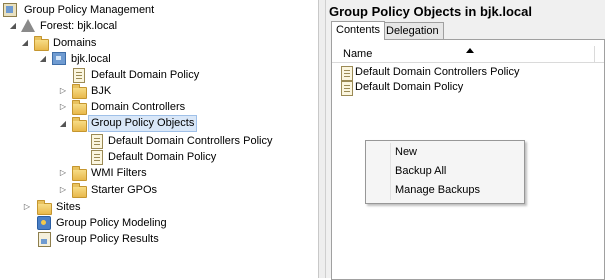  Describe the element at coordinates (358, 30) in the screenshot. I see `tab-contents: Contents` at that location.